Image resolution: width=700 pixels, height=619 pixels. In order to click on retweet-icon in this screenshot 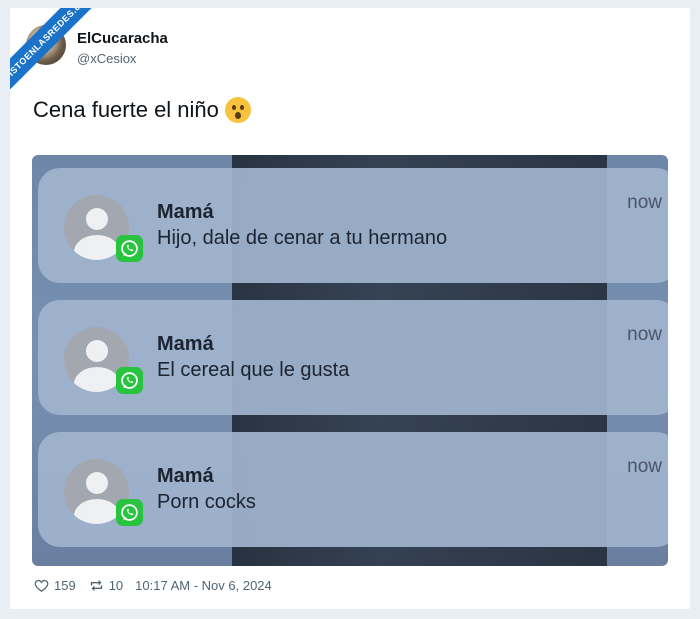, I will do `click(96, 585)`.